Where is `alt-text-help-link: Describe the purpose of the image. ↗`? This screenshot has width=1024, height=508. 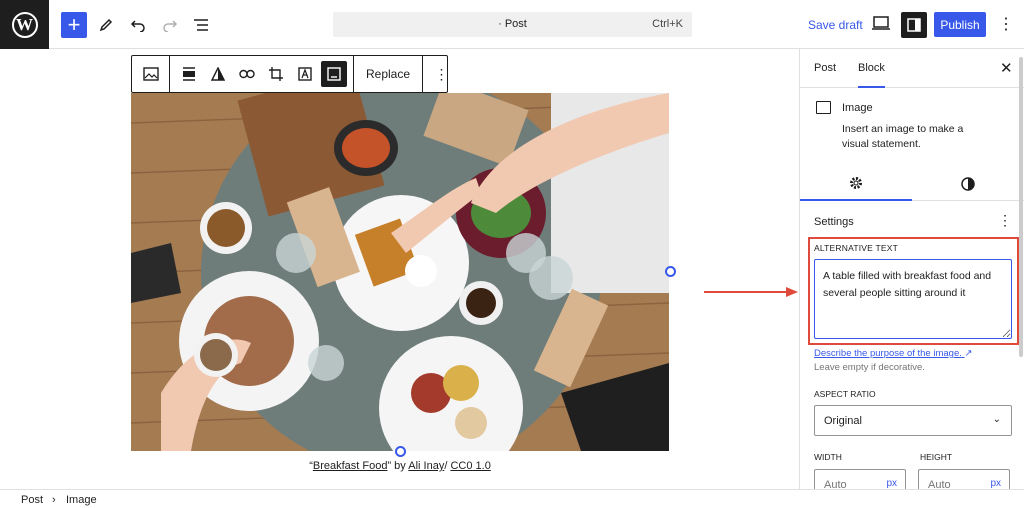
alt-text-help-link: Describe the purpose of the image. ↗ is located at coordinates (893, 353).